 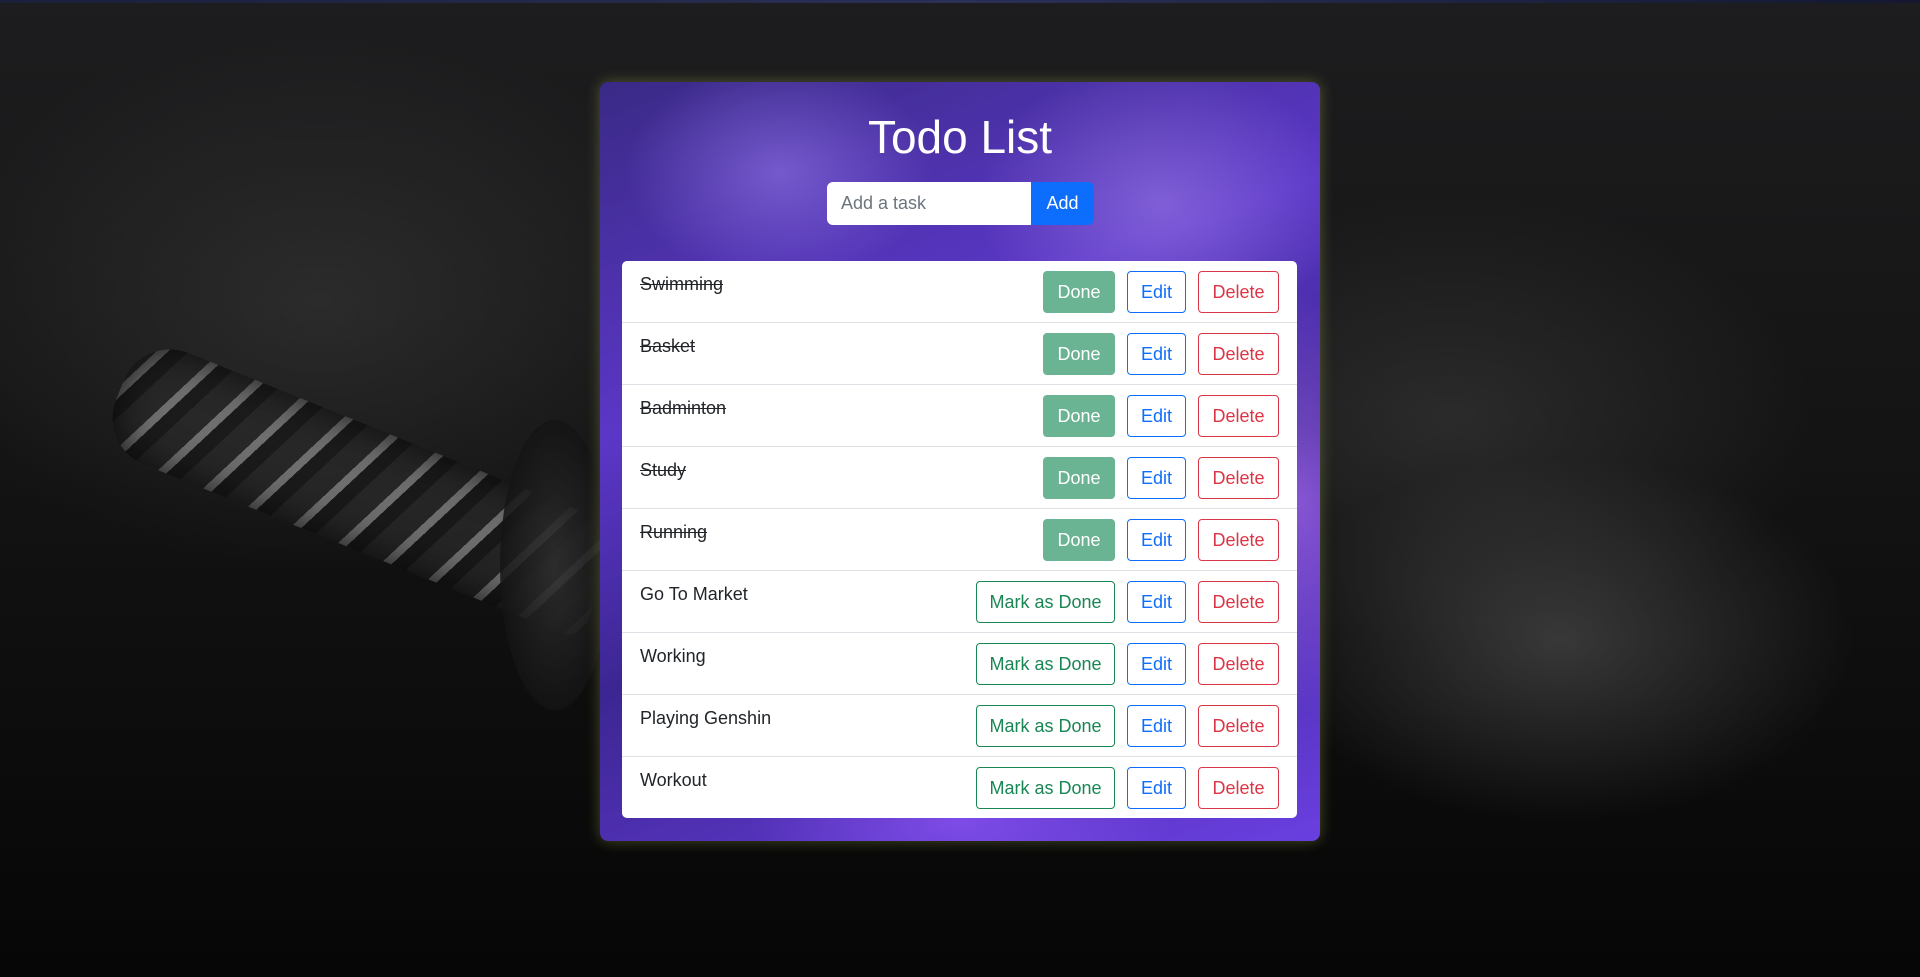 What do you see at coordinates (555, 565) in the screenshot?
I see `katana-guard-art` at bounding box center [555, 565].